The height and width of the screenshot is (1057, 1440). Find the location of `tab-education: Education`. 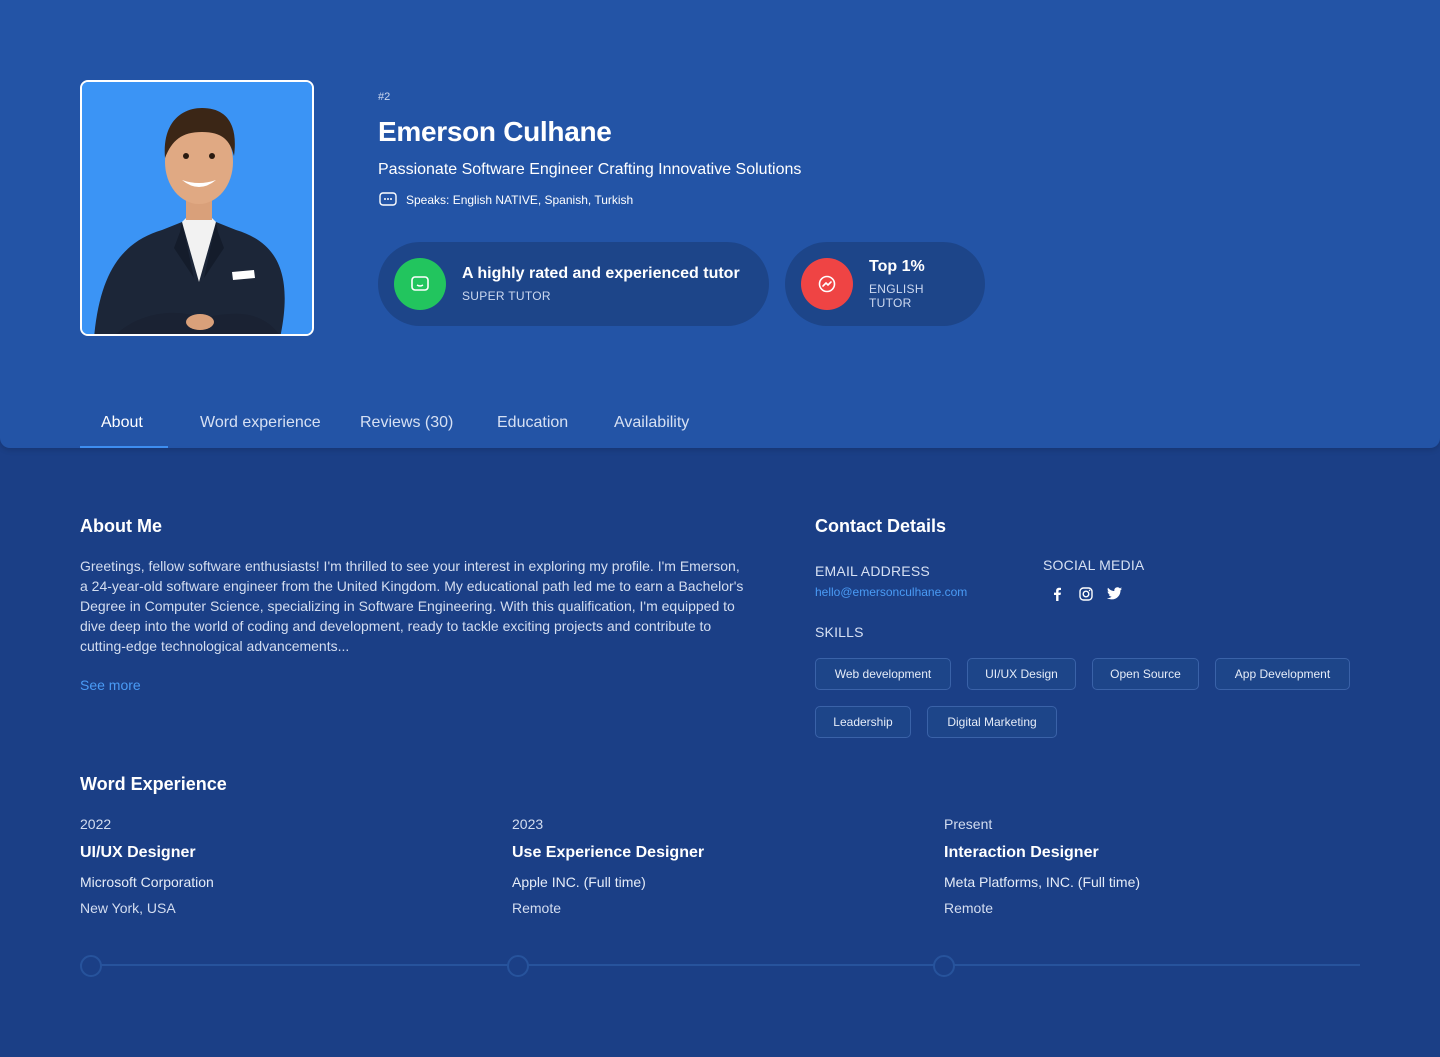

tab-education: Education is located at coordinates (532, 423).